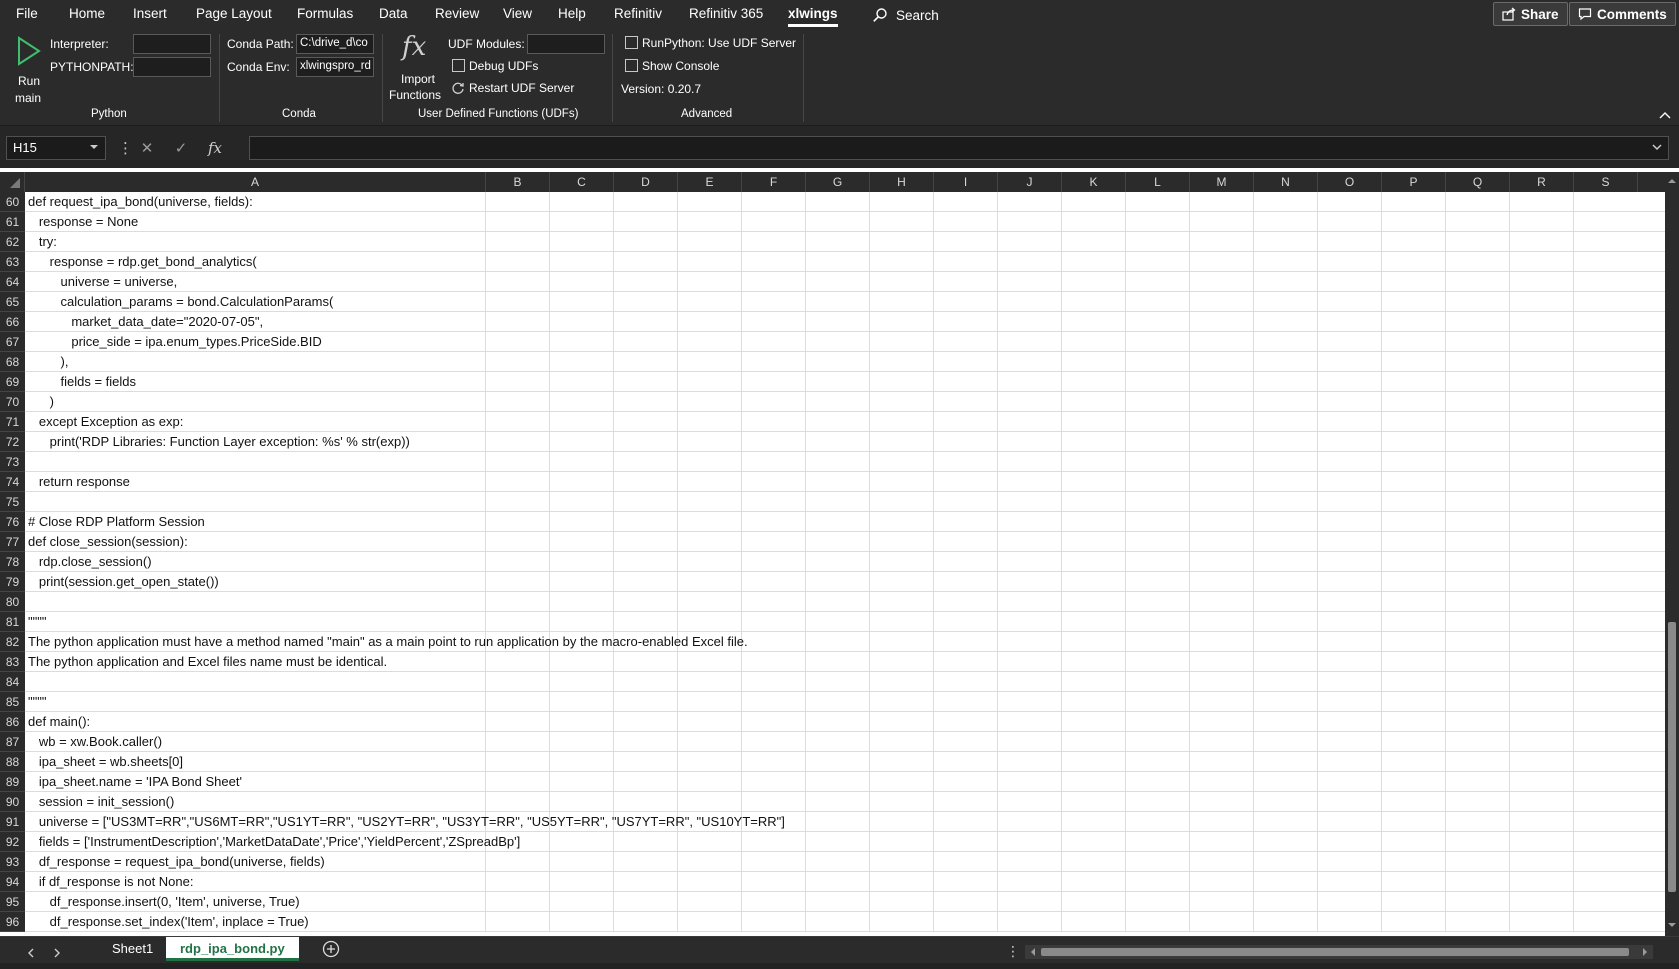 The image size is (1679, 969). Describe the element at coordinates (414, 67) in the screenshot. I see `import-functions-button: fx Import Functions` at that location.